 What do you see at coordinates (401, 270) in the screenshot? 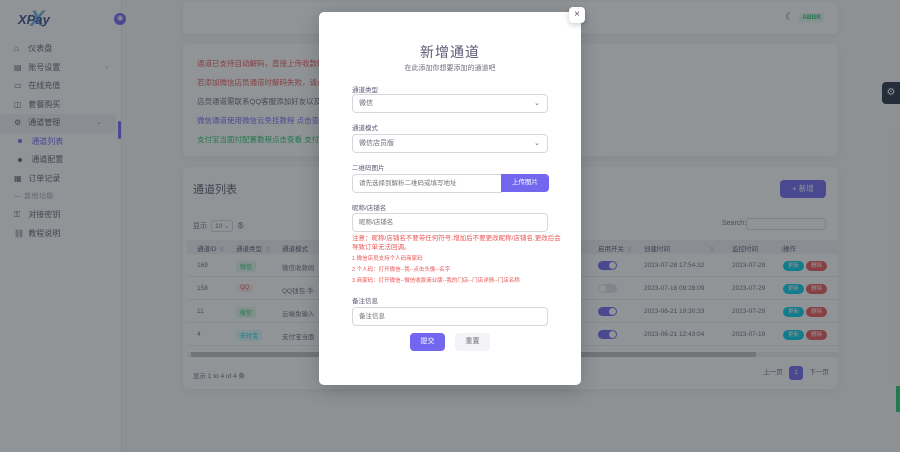
I see `warning-tip: 2.个人码：打开微信--我--点击头像--名字` at bounding box center [401, 270].